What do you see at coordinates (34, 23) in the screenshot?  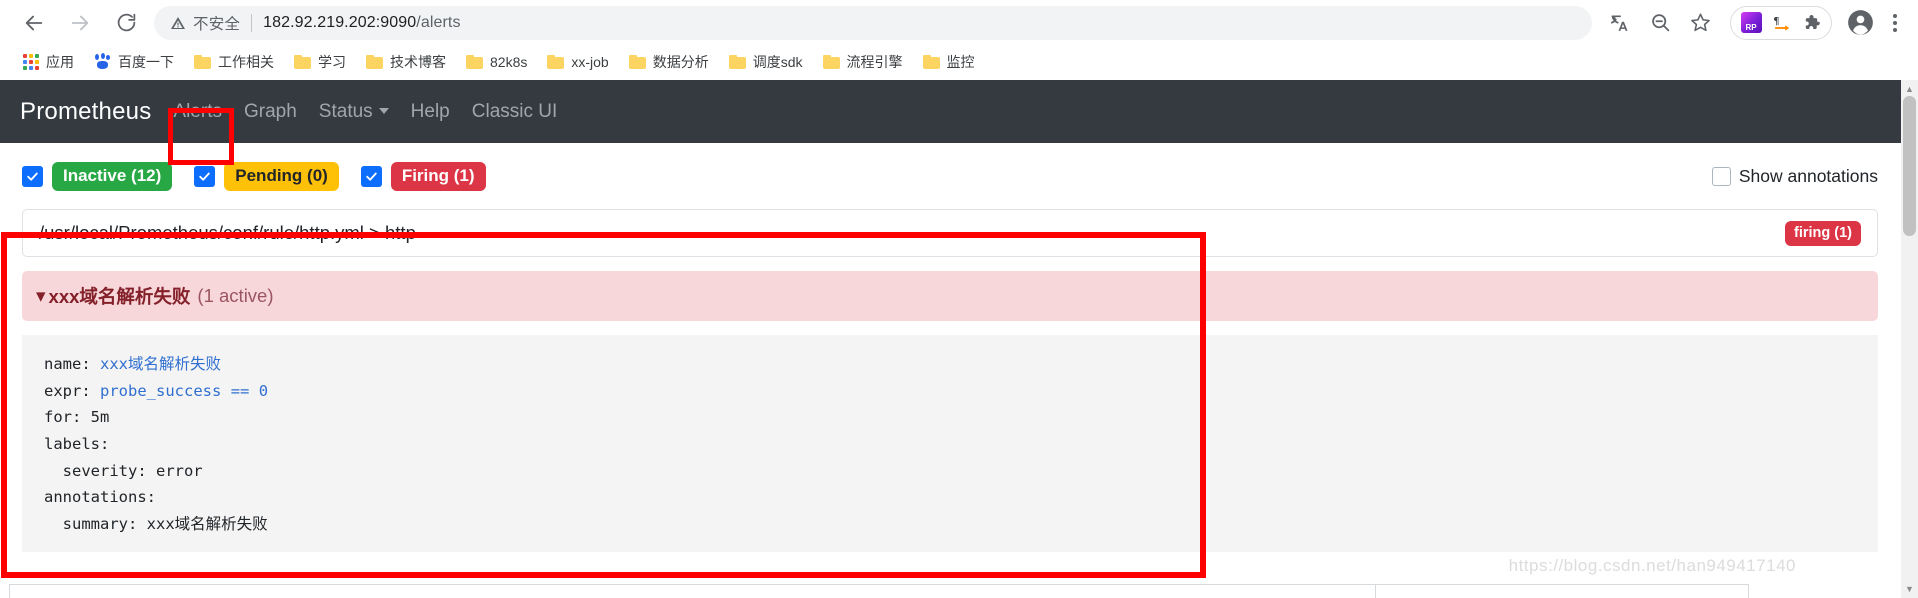 I see `back-arrow-icon` at bounding box center [34, 23].